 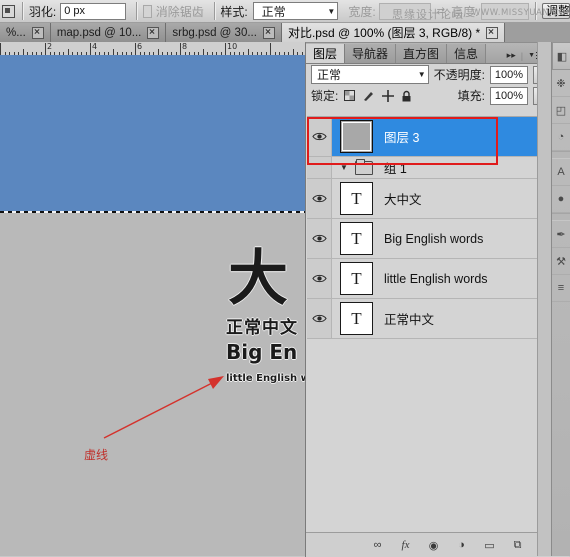 I want to click on new-layer-icon: ⧉, so click(x=517, y=545).